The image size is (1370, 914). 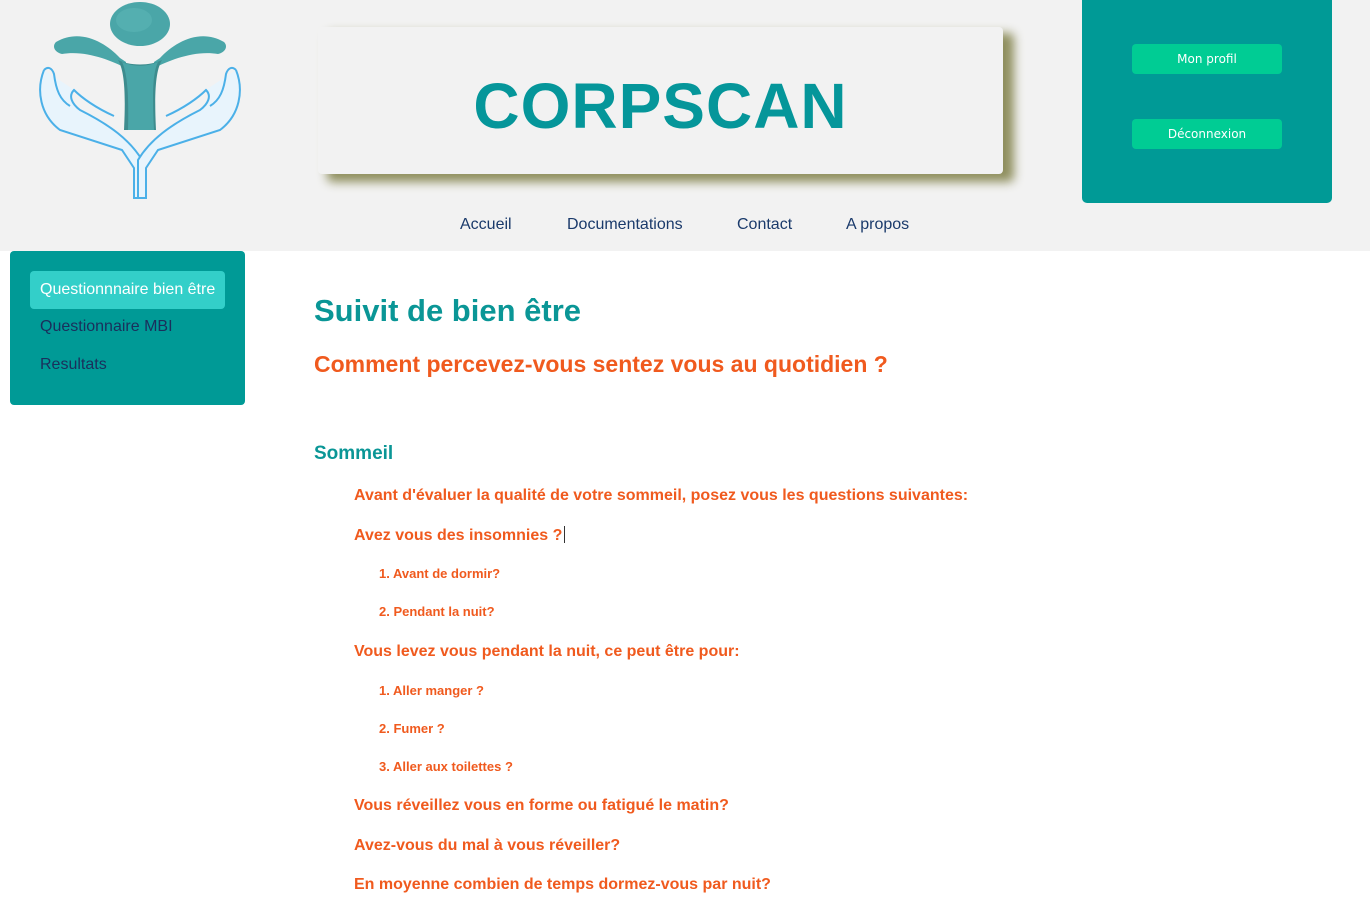 What do you see at coordinates (440, 573) in the screenshot?
I see `insomnia-option-1: 1. Avant de dormir?` at bounding box center [440, 573].